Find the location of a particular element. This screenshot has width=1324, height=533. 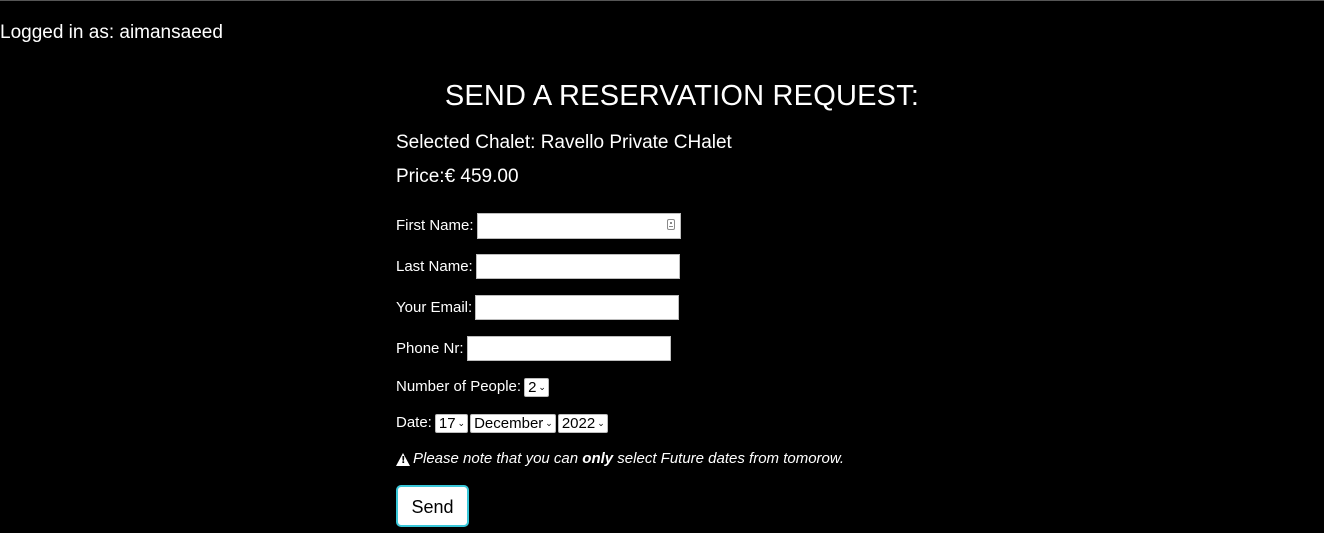

note-emphasis: only is located at coordinates (598, 458).